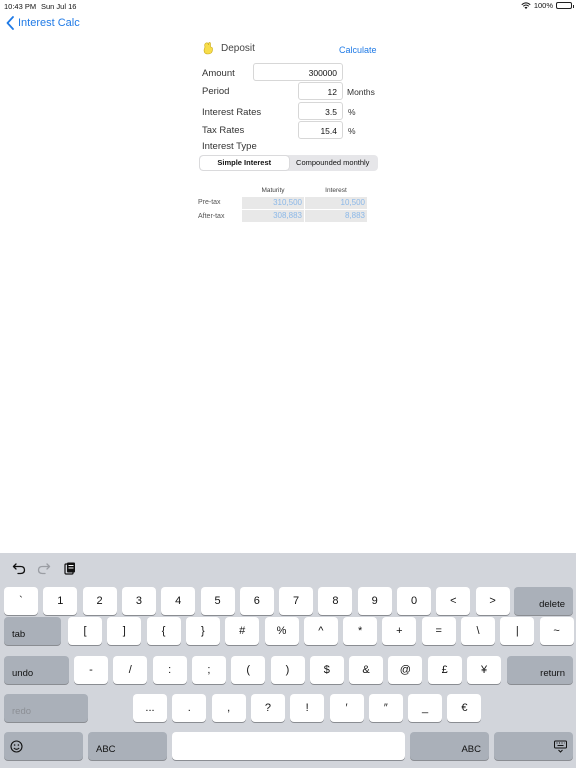 This screenshot has height=768, width=576. What do you see at coordinates (163, 631) in the screenshot?
I see `key-char: {` at bounding box center [163, 631].